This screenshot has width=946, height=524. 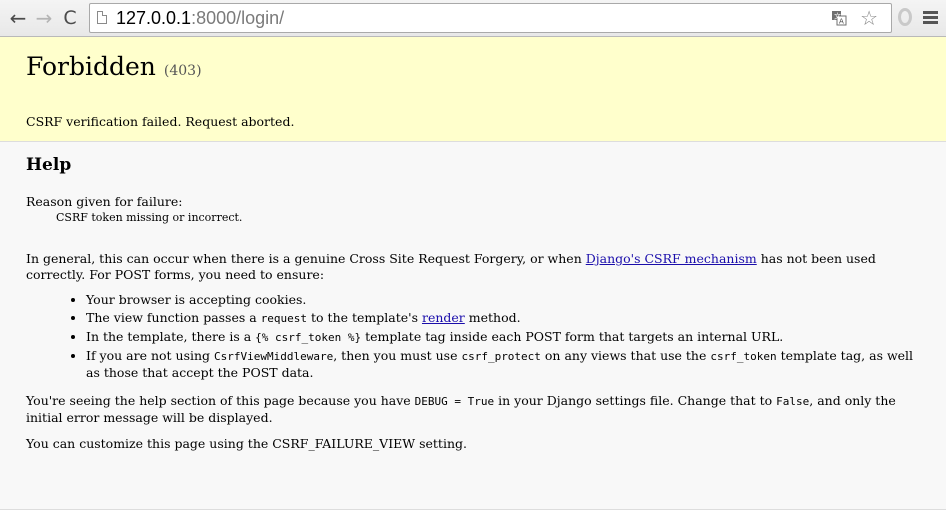 I want to click on url-host: 127.0.0.1, so click(x=154, y=18).